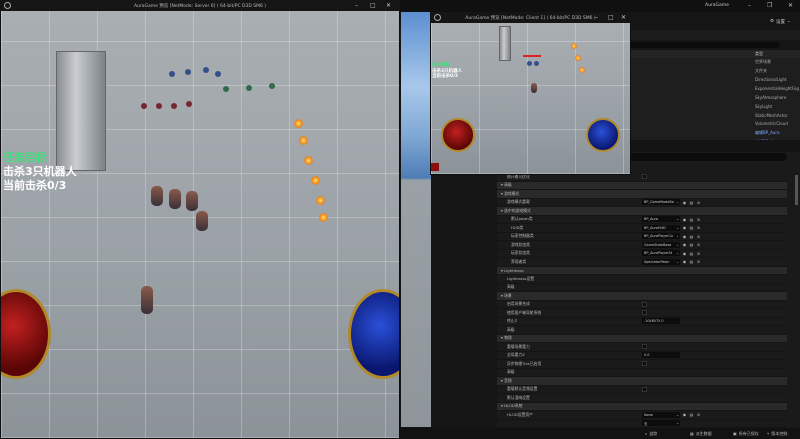 The width and height of the screenshot is (800, 439). I want to click on outliner-row: 编辑BP_Aura, so click(715, 132).